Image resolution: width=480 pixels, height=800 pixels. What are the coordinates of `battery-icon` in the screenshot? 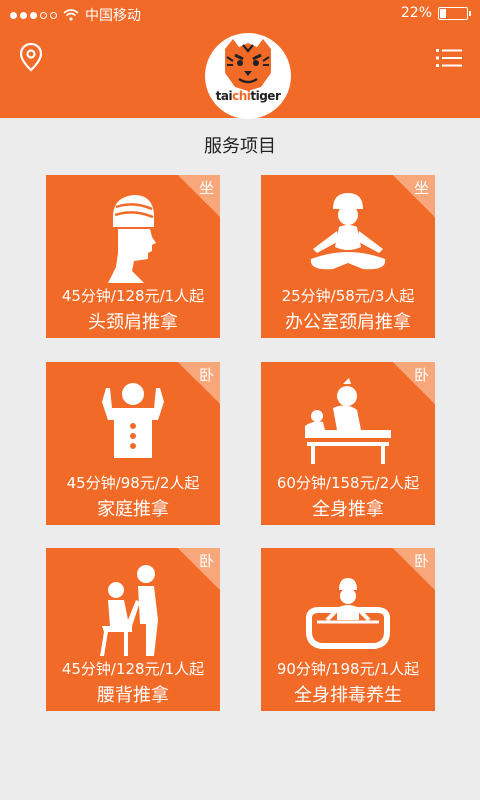 It's located at (454, 13).